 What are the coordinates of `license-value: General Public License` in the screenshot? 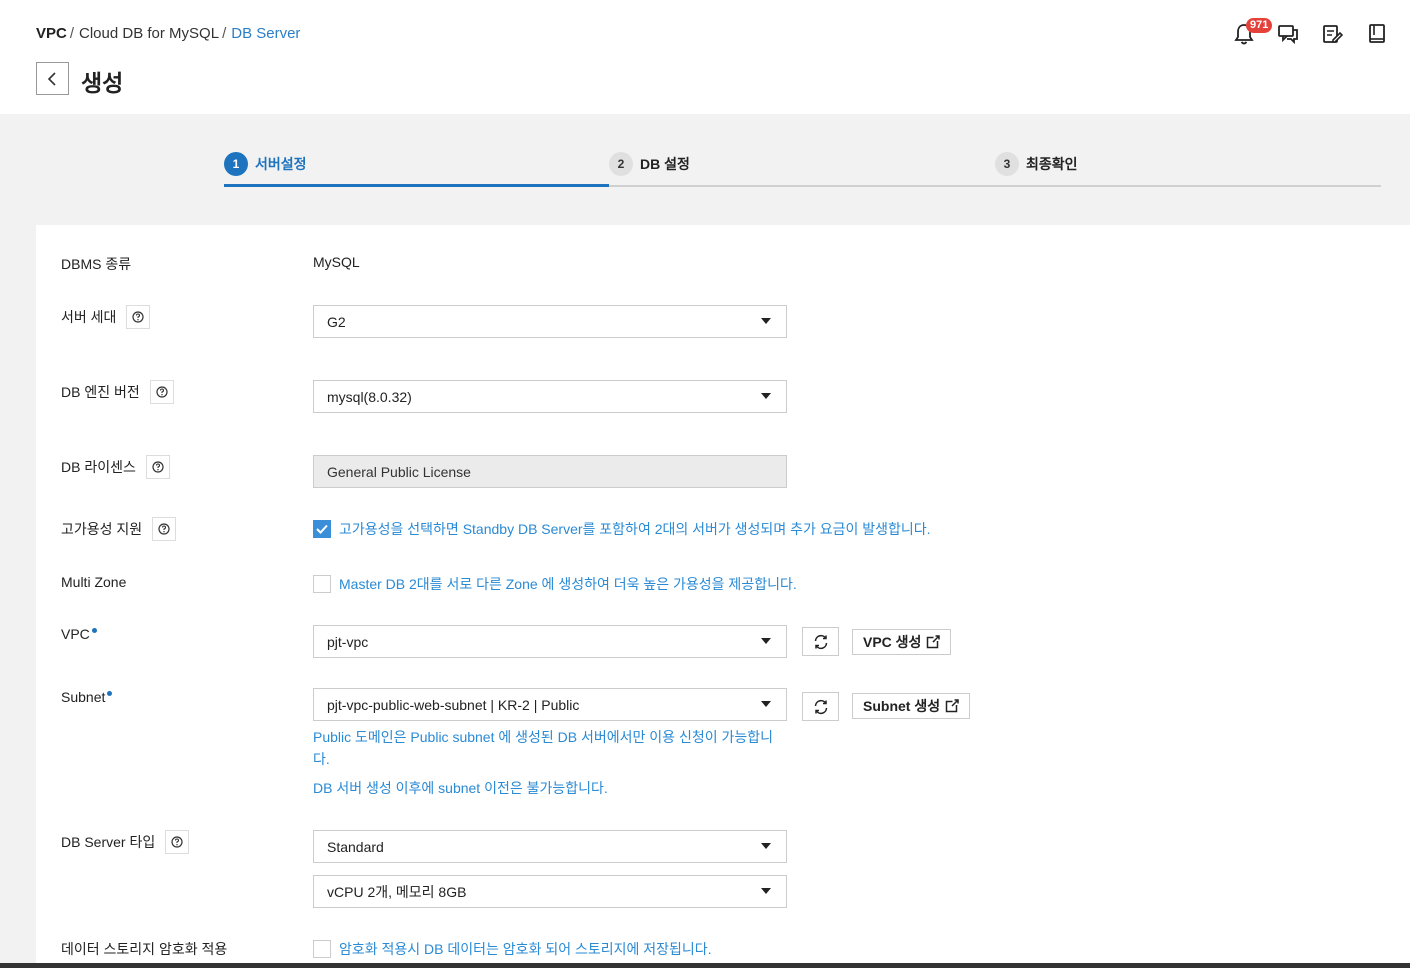 It's located at (399, 471).